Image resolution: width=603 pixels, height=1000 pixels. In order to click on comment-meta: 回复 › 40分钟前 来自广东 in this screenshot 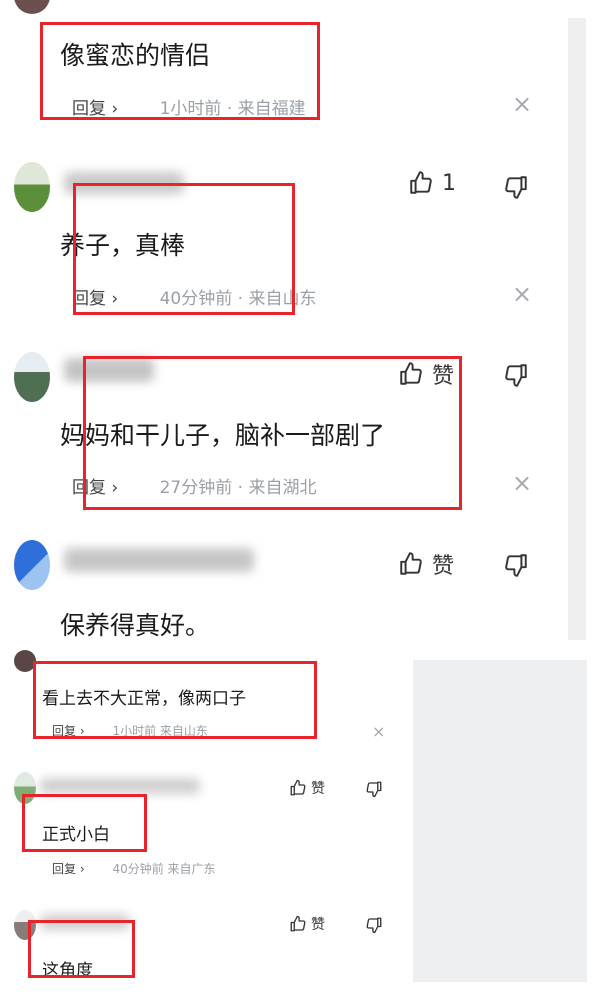, I will do `click(134, 868)`.